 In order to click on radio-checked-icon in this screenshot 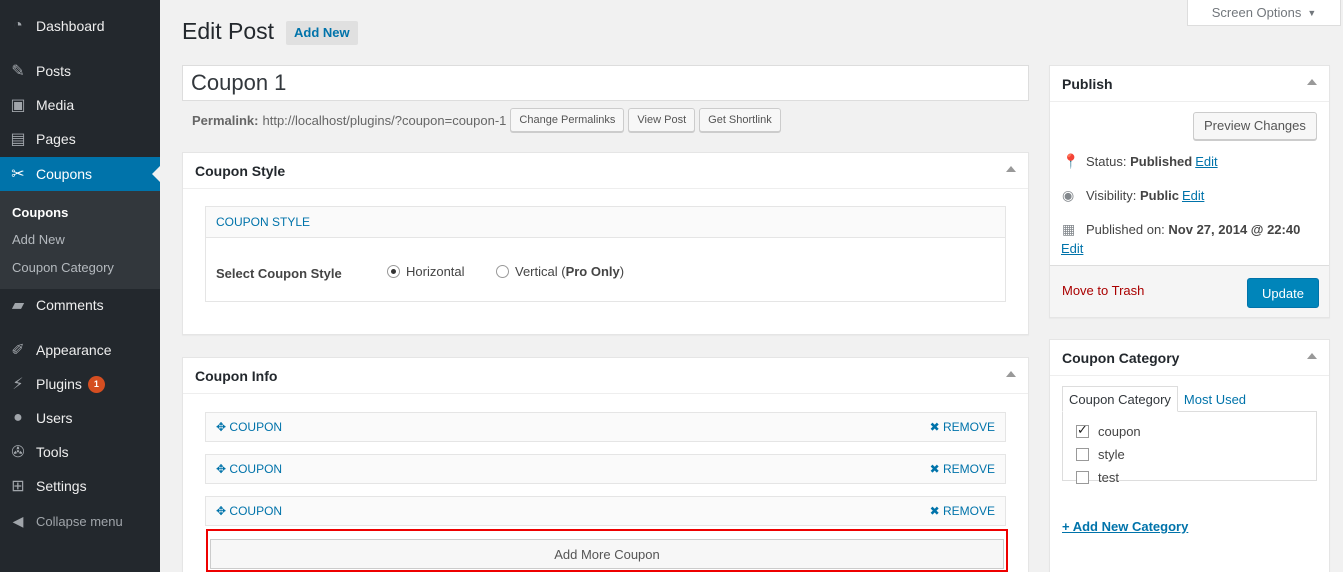, I will do `click(393, 271)`.